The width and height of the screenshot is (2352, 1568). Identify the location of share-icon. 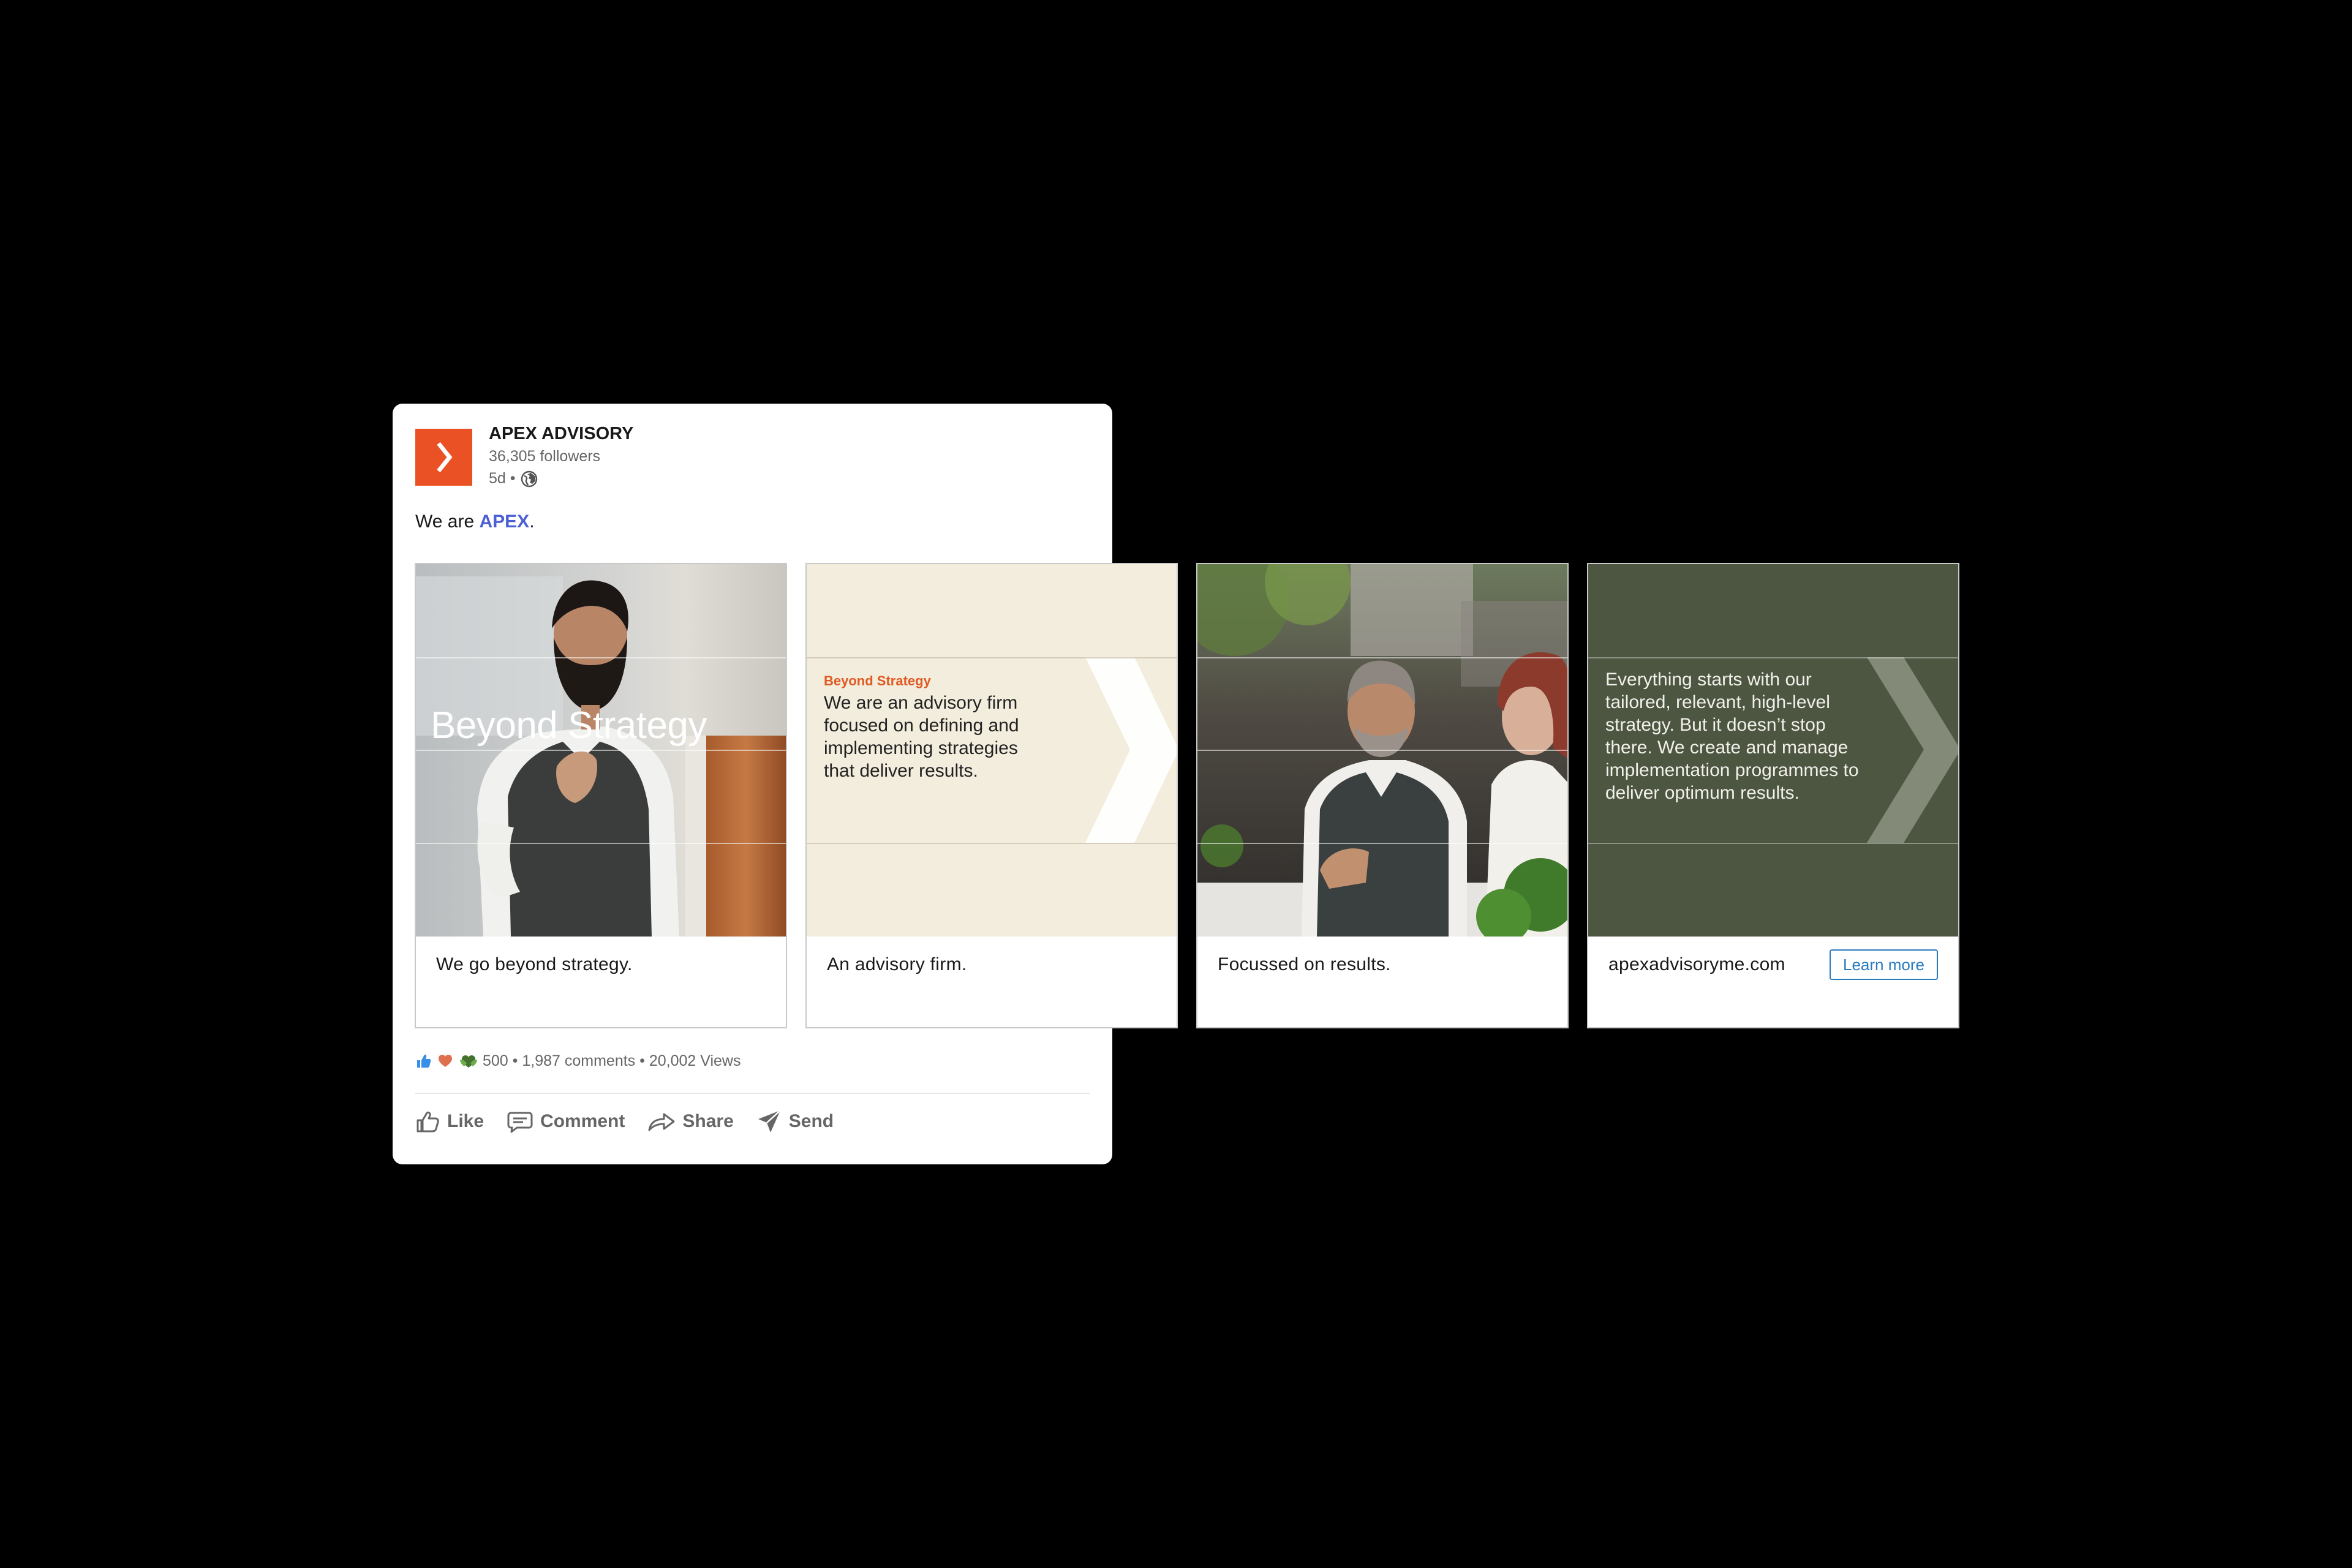
(661, 1122).